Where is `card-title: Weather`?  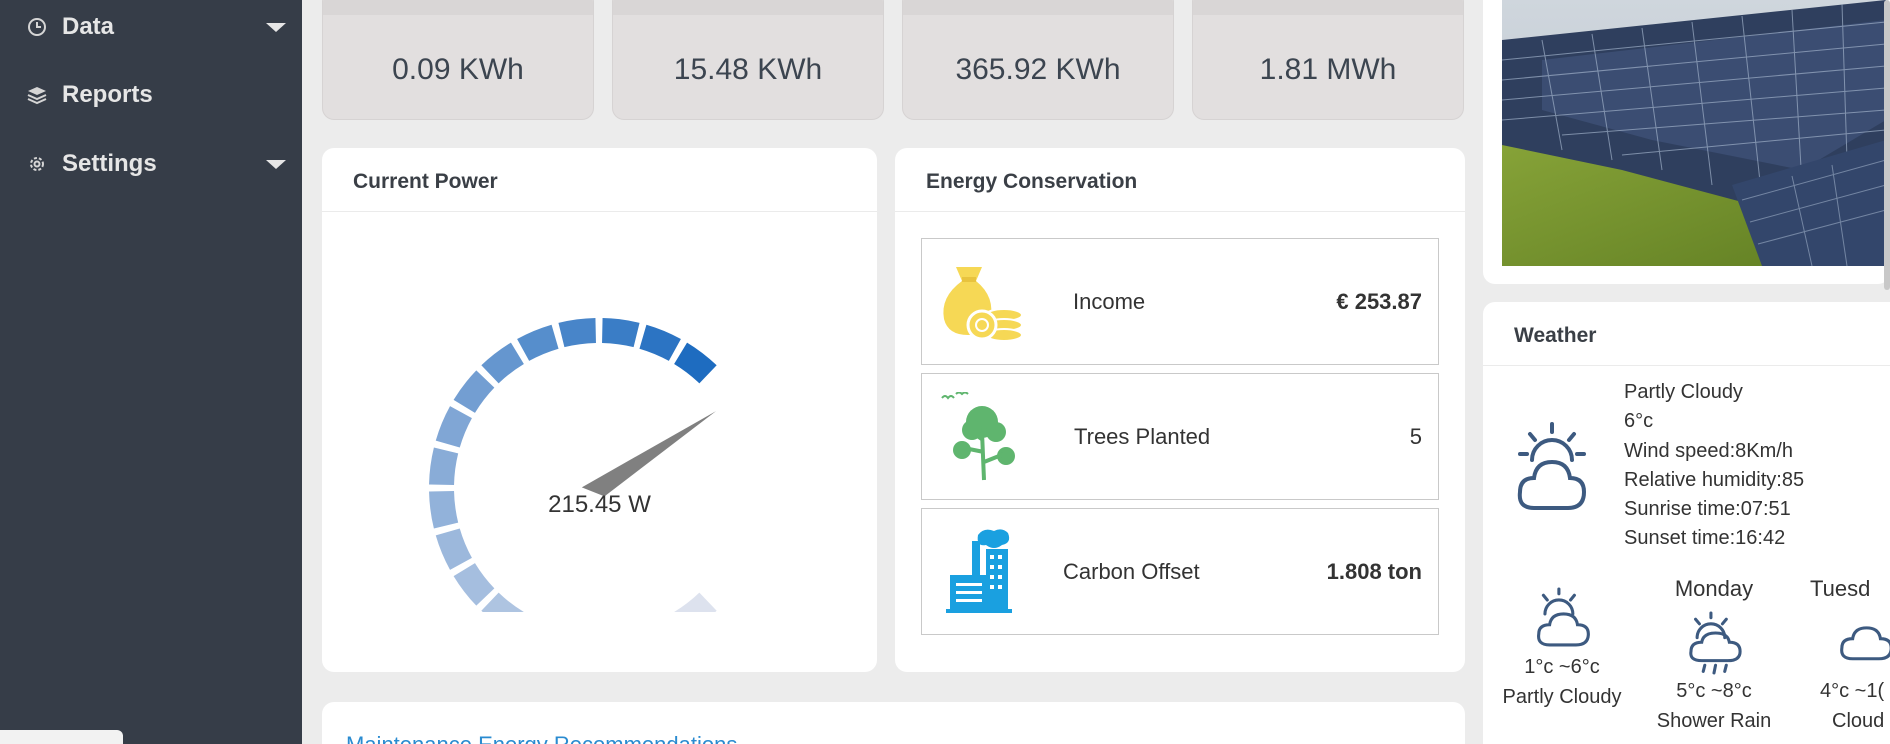 card-title: Weather is located at coordinates (1555, 335).